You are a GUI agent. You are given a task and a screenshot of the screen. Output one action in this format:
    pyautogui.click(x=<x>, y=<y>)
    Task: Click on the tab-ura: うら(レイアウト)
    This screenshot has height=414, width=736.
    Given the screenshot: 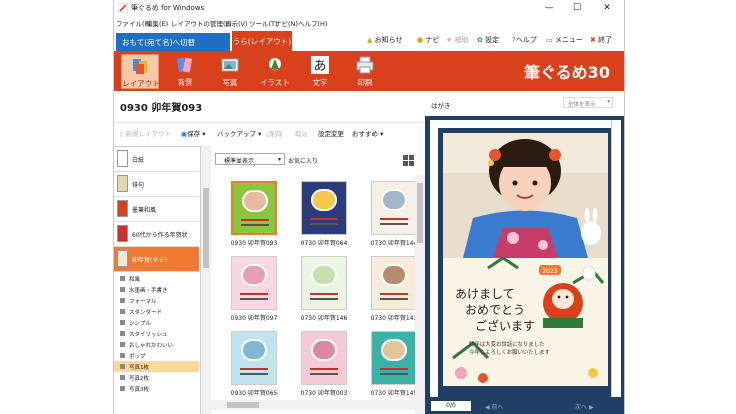 What is the action you would take?
    pyautogui.click(x=262, y=41)
    